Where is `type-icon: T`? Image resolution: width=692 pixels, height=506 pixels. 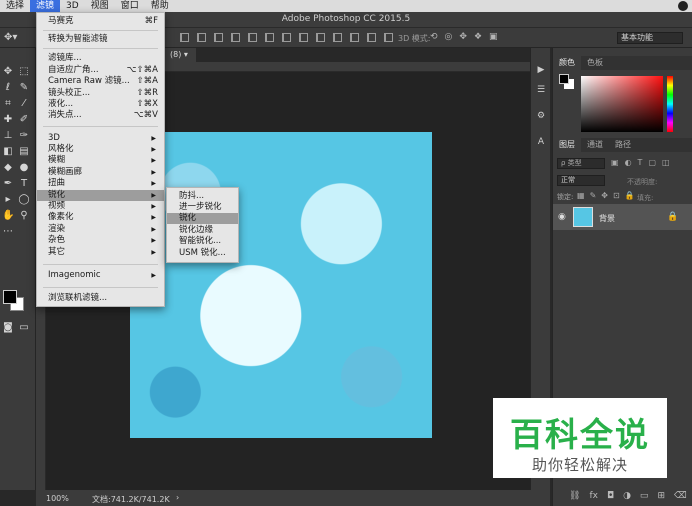 type-icon: T is located at coordinates (24, 184).